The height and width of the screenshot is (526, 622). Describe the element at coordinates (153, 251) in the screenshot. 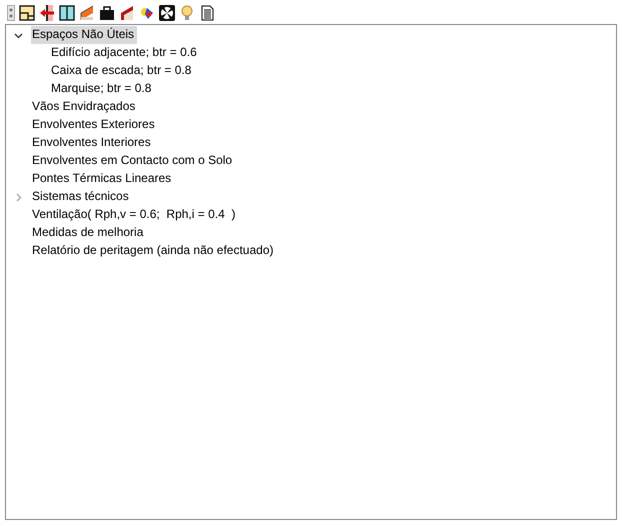

I see `tree-item: Relatório de peritagem (ainda não efectuado)` at that location.